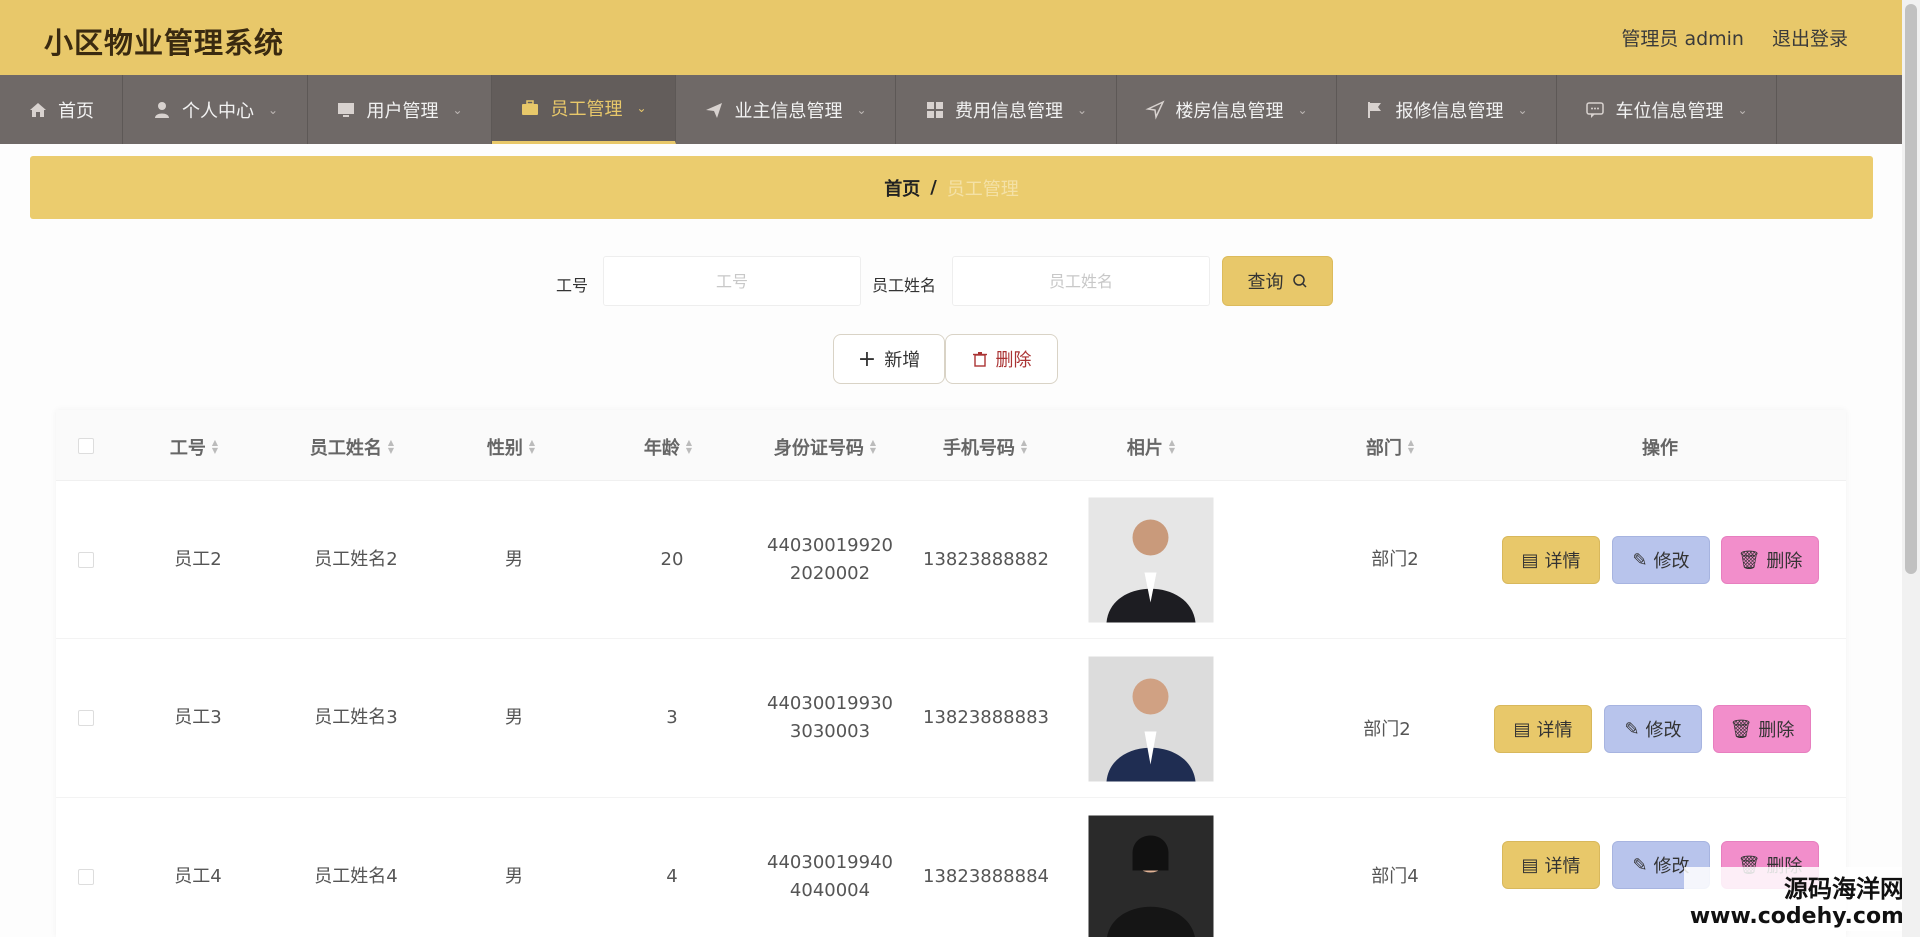  I want to click on page-scrollbar, so click(1911, 468).